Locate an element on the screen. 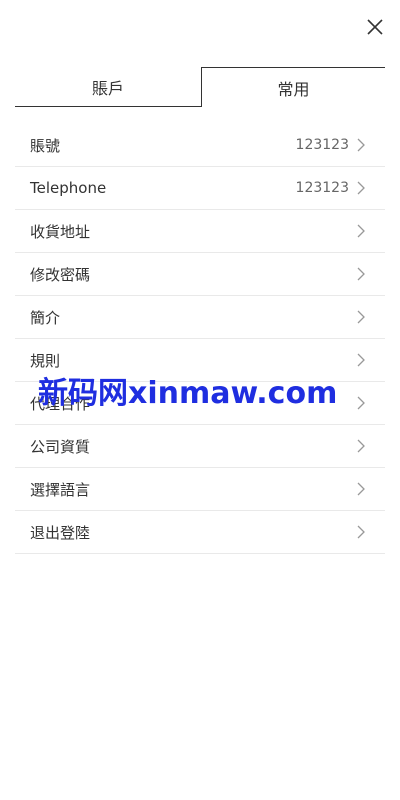  menu-item-telephone: Telephone 123123 is located at coordinates (200, 188).